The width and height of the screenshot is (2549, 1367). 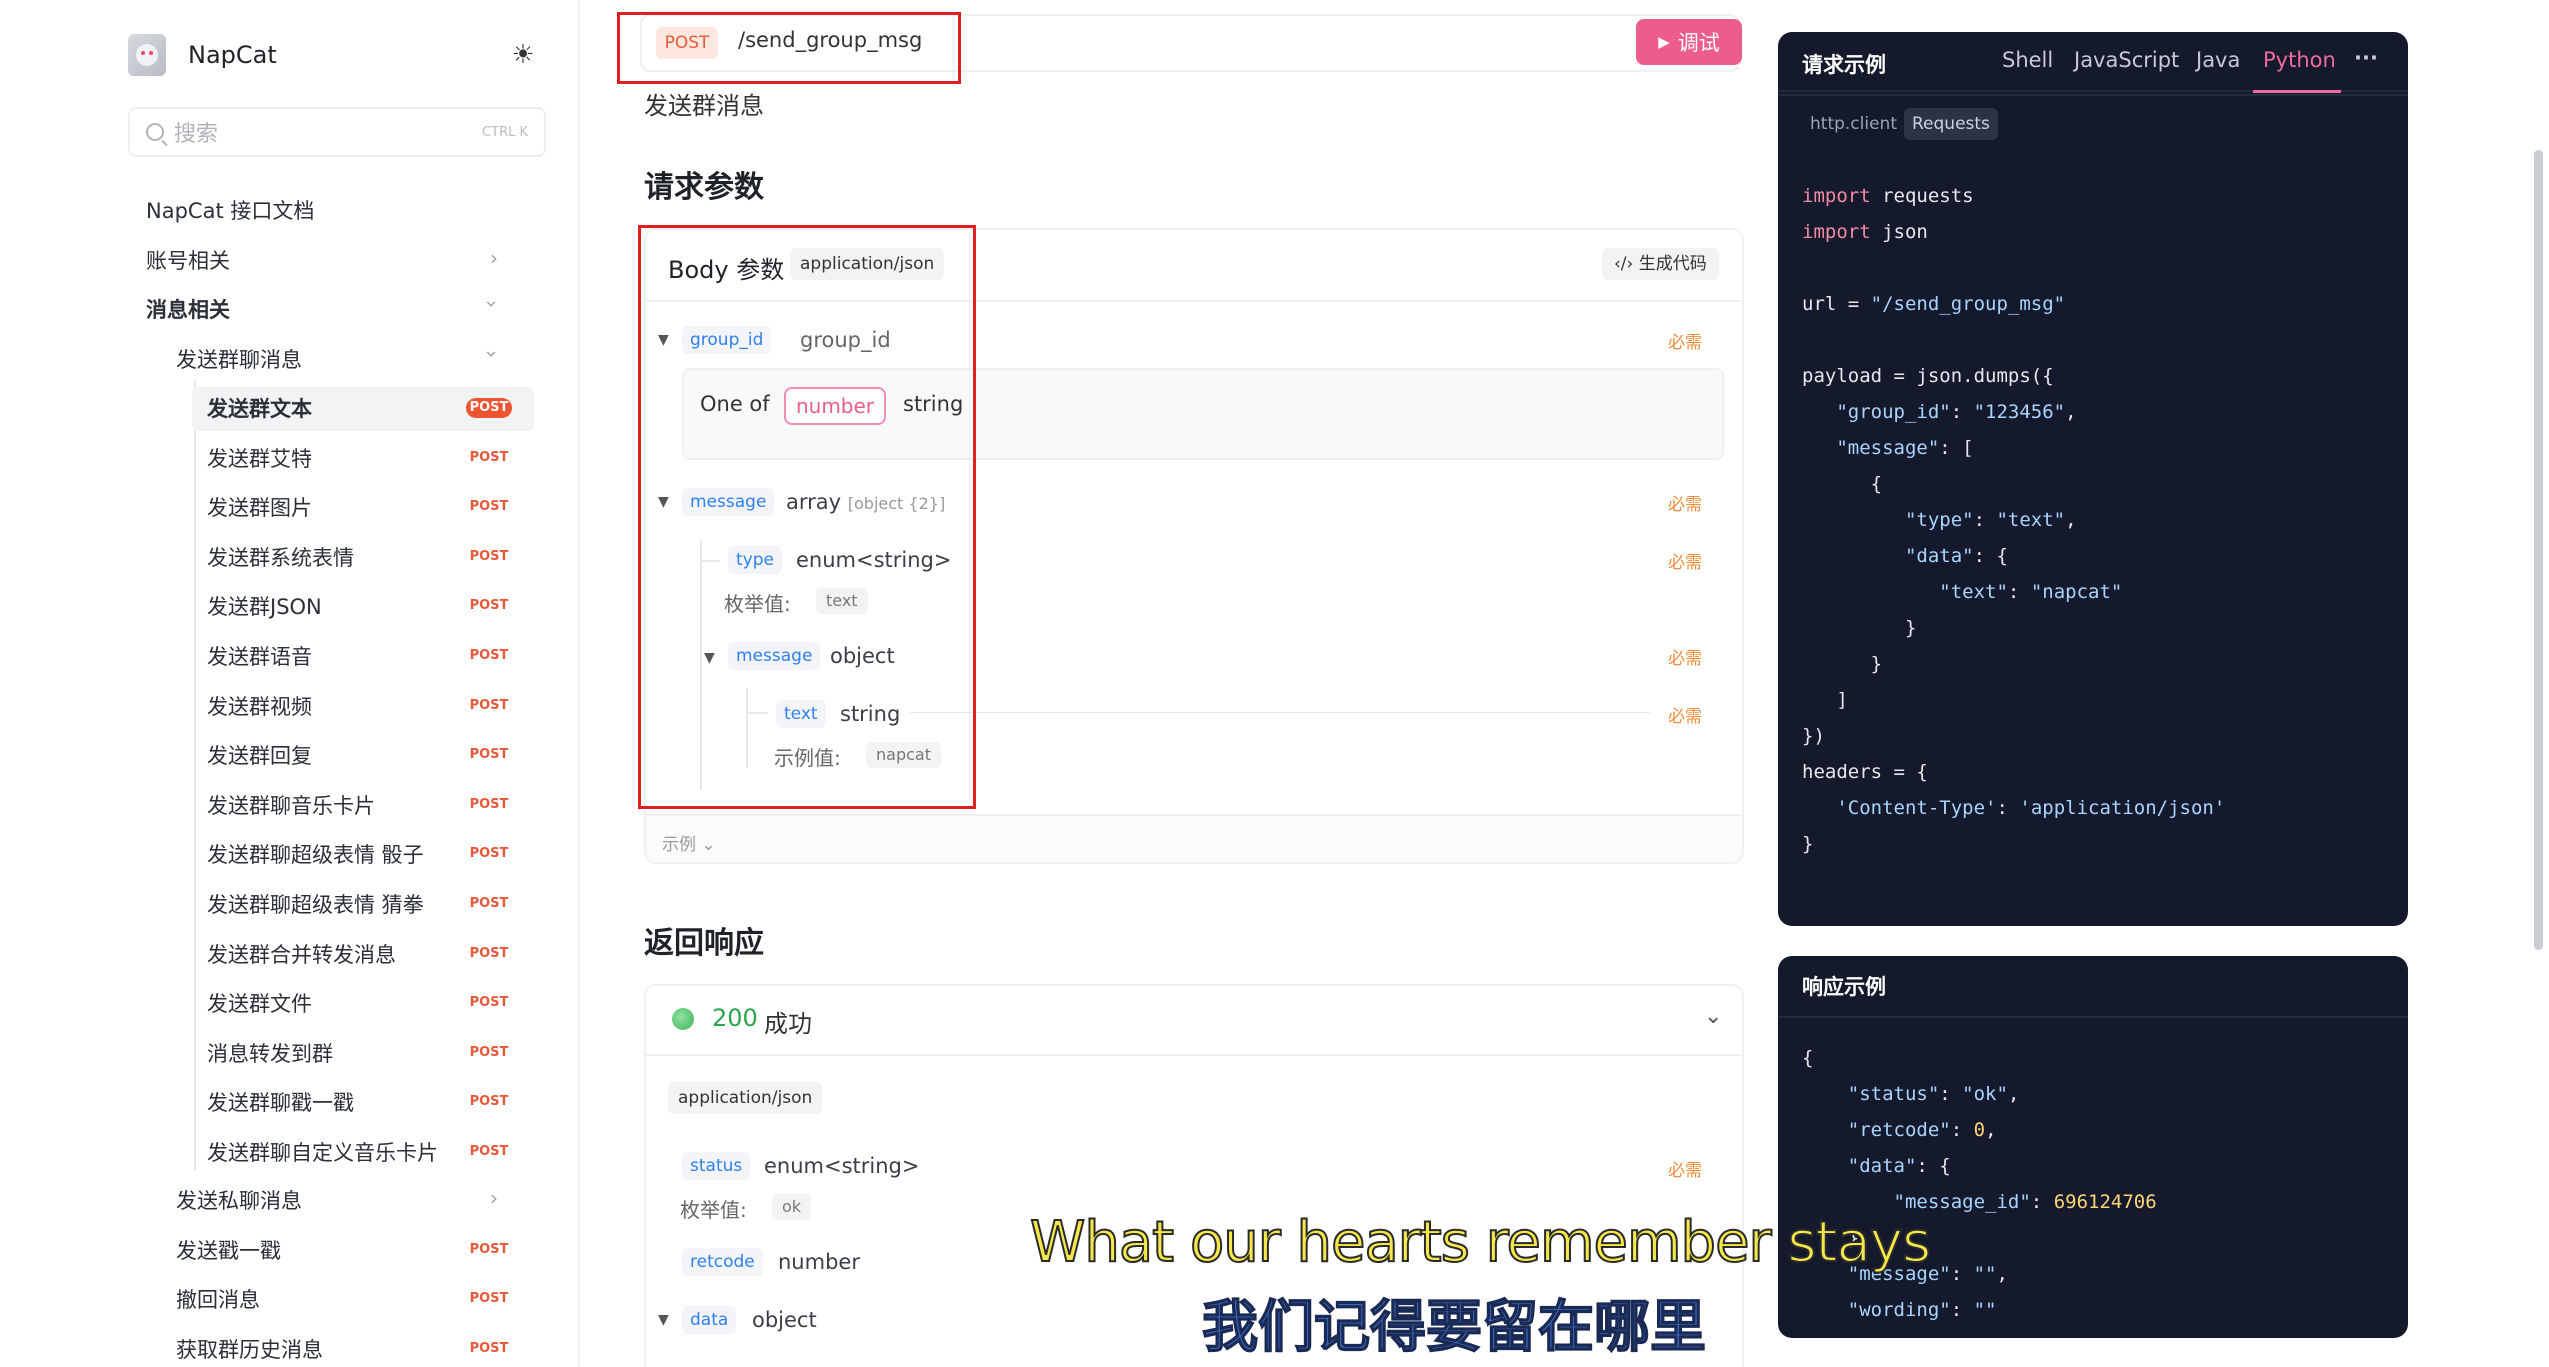 I want to click on sidebar-endpoint-label: 发送群聊超级表情 猜拳, so click(x=315, y=905).